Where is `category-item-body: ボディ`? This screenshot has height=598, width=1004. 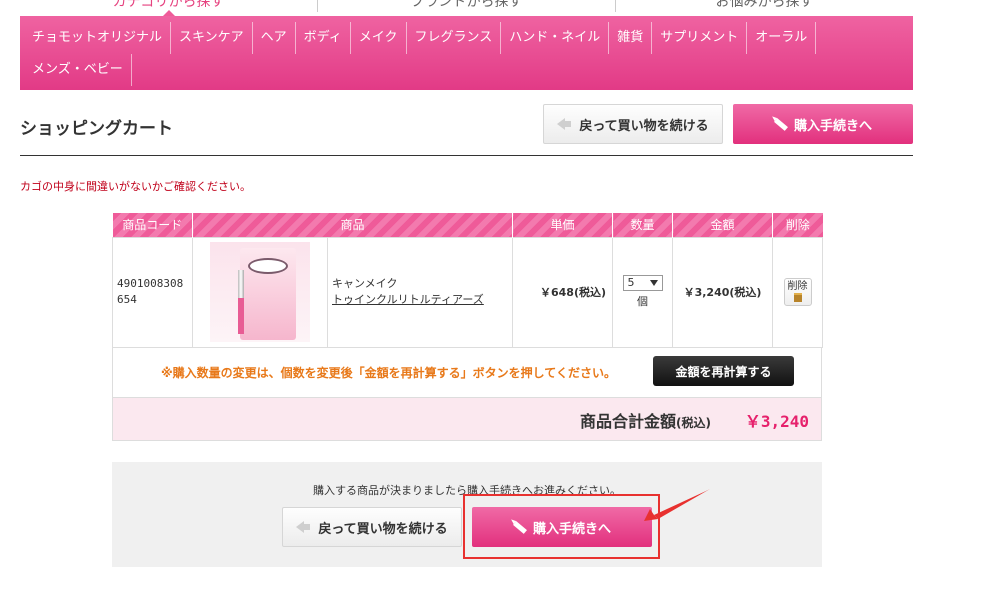 category-item-body: ボディ is located at coordinates (324, 38).